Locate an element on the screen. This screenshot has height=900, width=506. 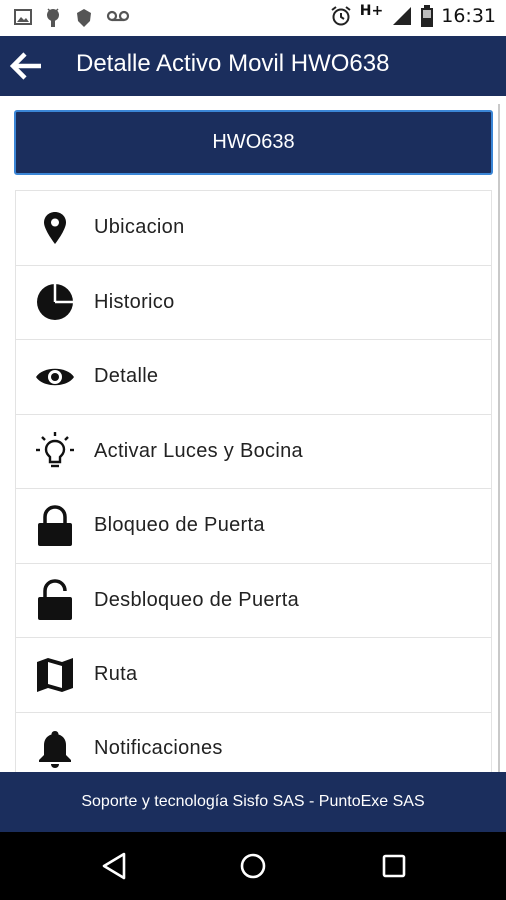
home-circle-icon is located at coordinates (253, 866).